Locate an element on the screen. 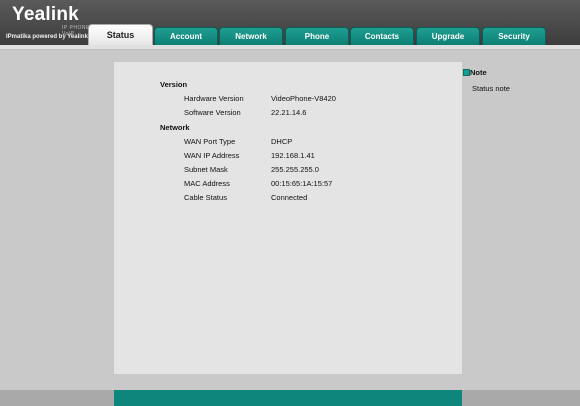  wan-port-type-value: DHCP is located at coordinates (282, 141).